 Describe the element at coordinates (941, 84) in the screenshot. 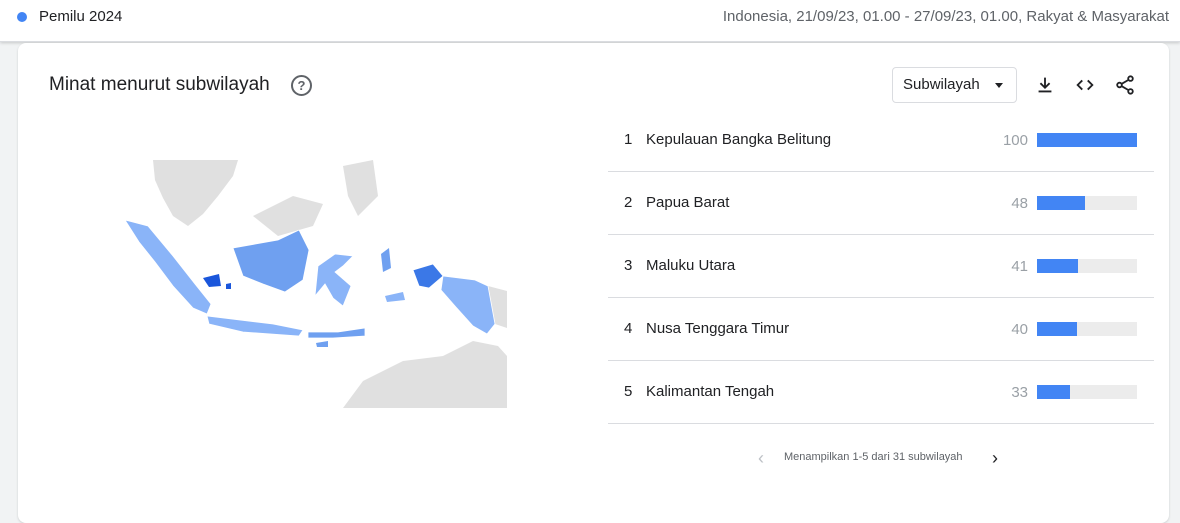

I see `resolution-select-value: Subwilayah` at that location.